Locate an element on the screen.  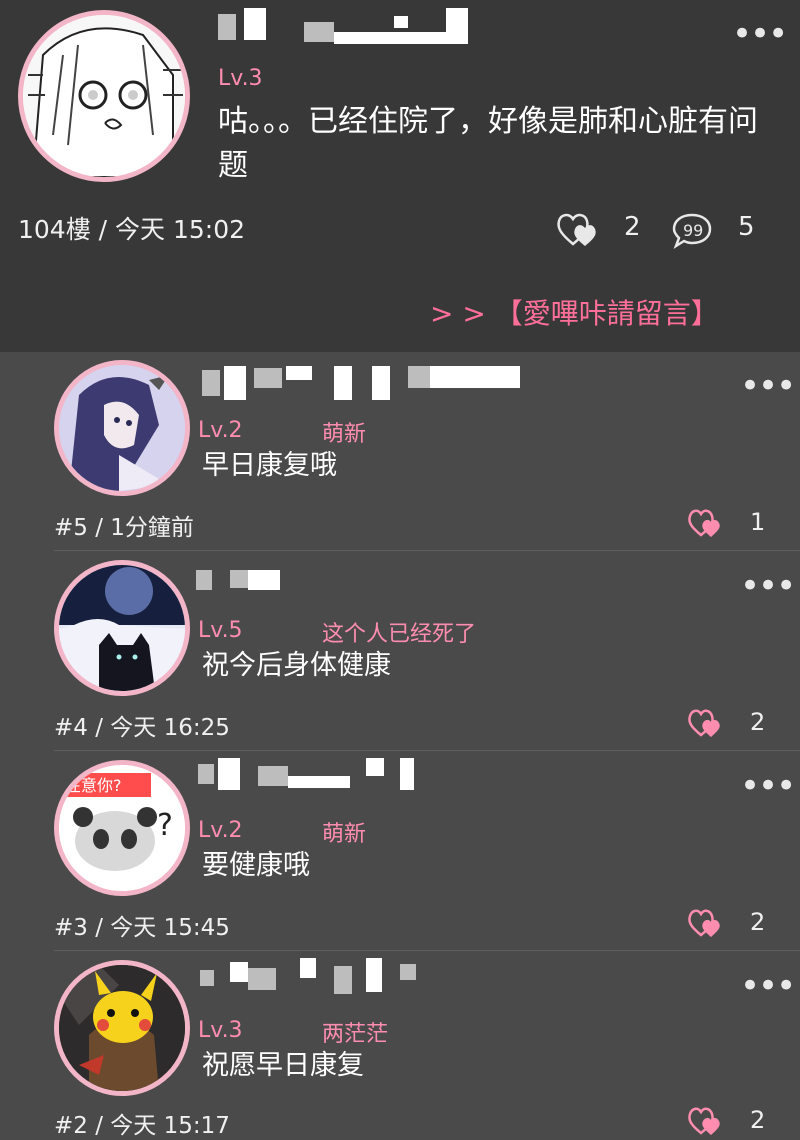
user-avatar: 在意你? ? is located at coordinates (122, 828).